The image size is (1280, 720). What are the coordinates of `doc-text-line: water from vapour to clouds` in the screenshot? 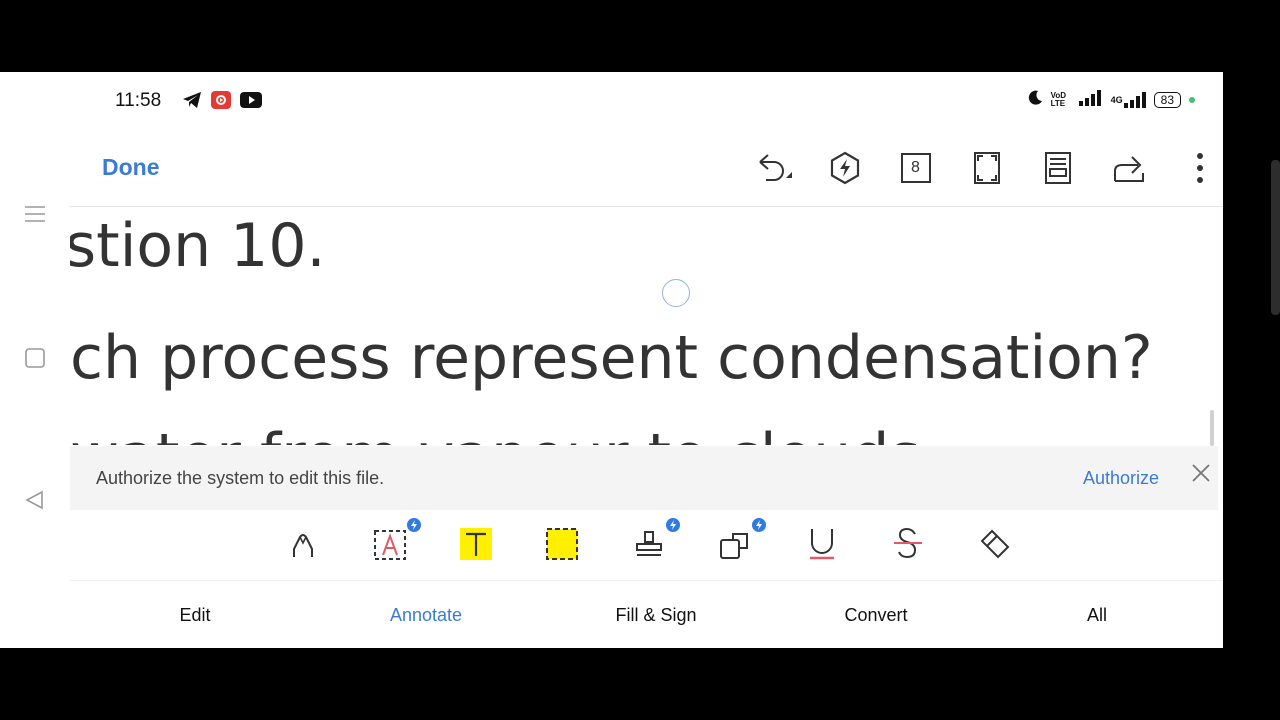 It's located at (495, 433).